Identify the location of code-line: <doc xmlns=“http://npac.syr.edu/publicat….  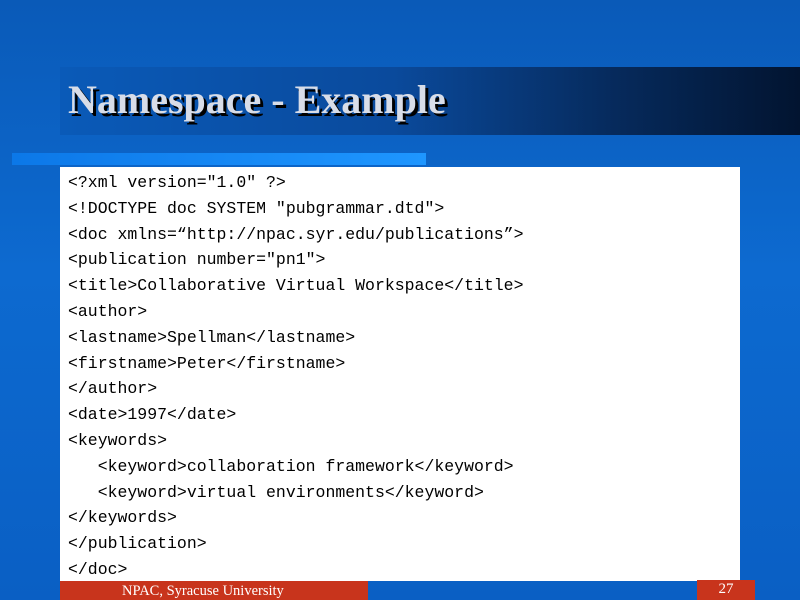
(296, 234).